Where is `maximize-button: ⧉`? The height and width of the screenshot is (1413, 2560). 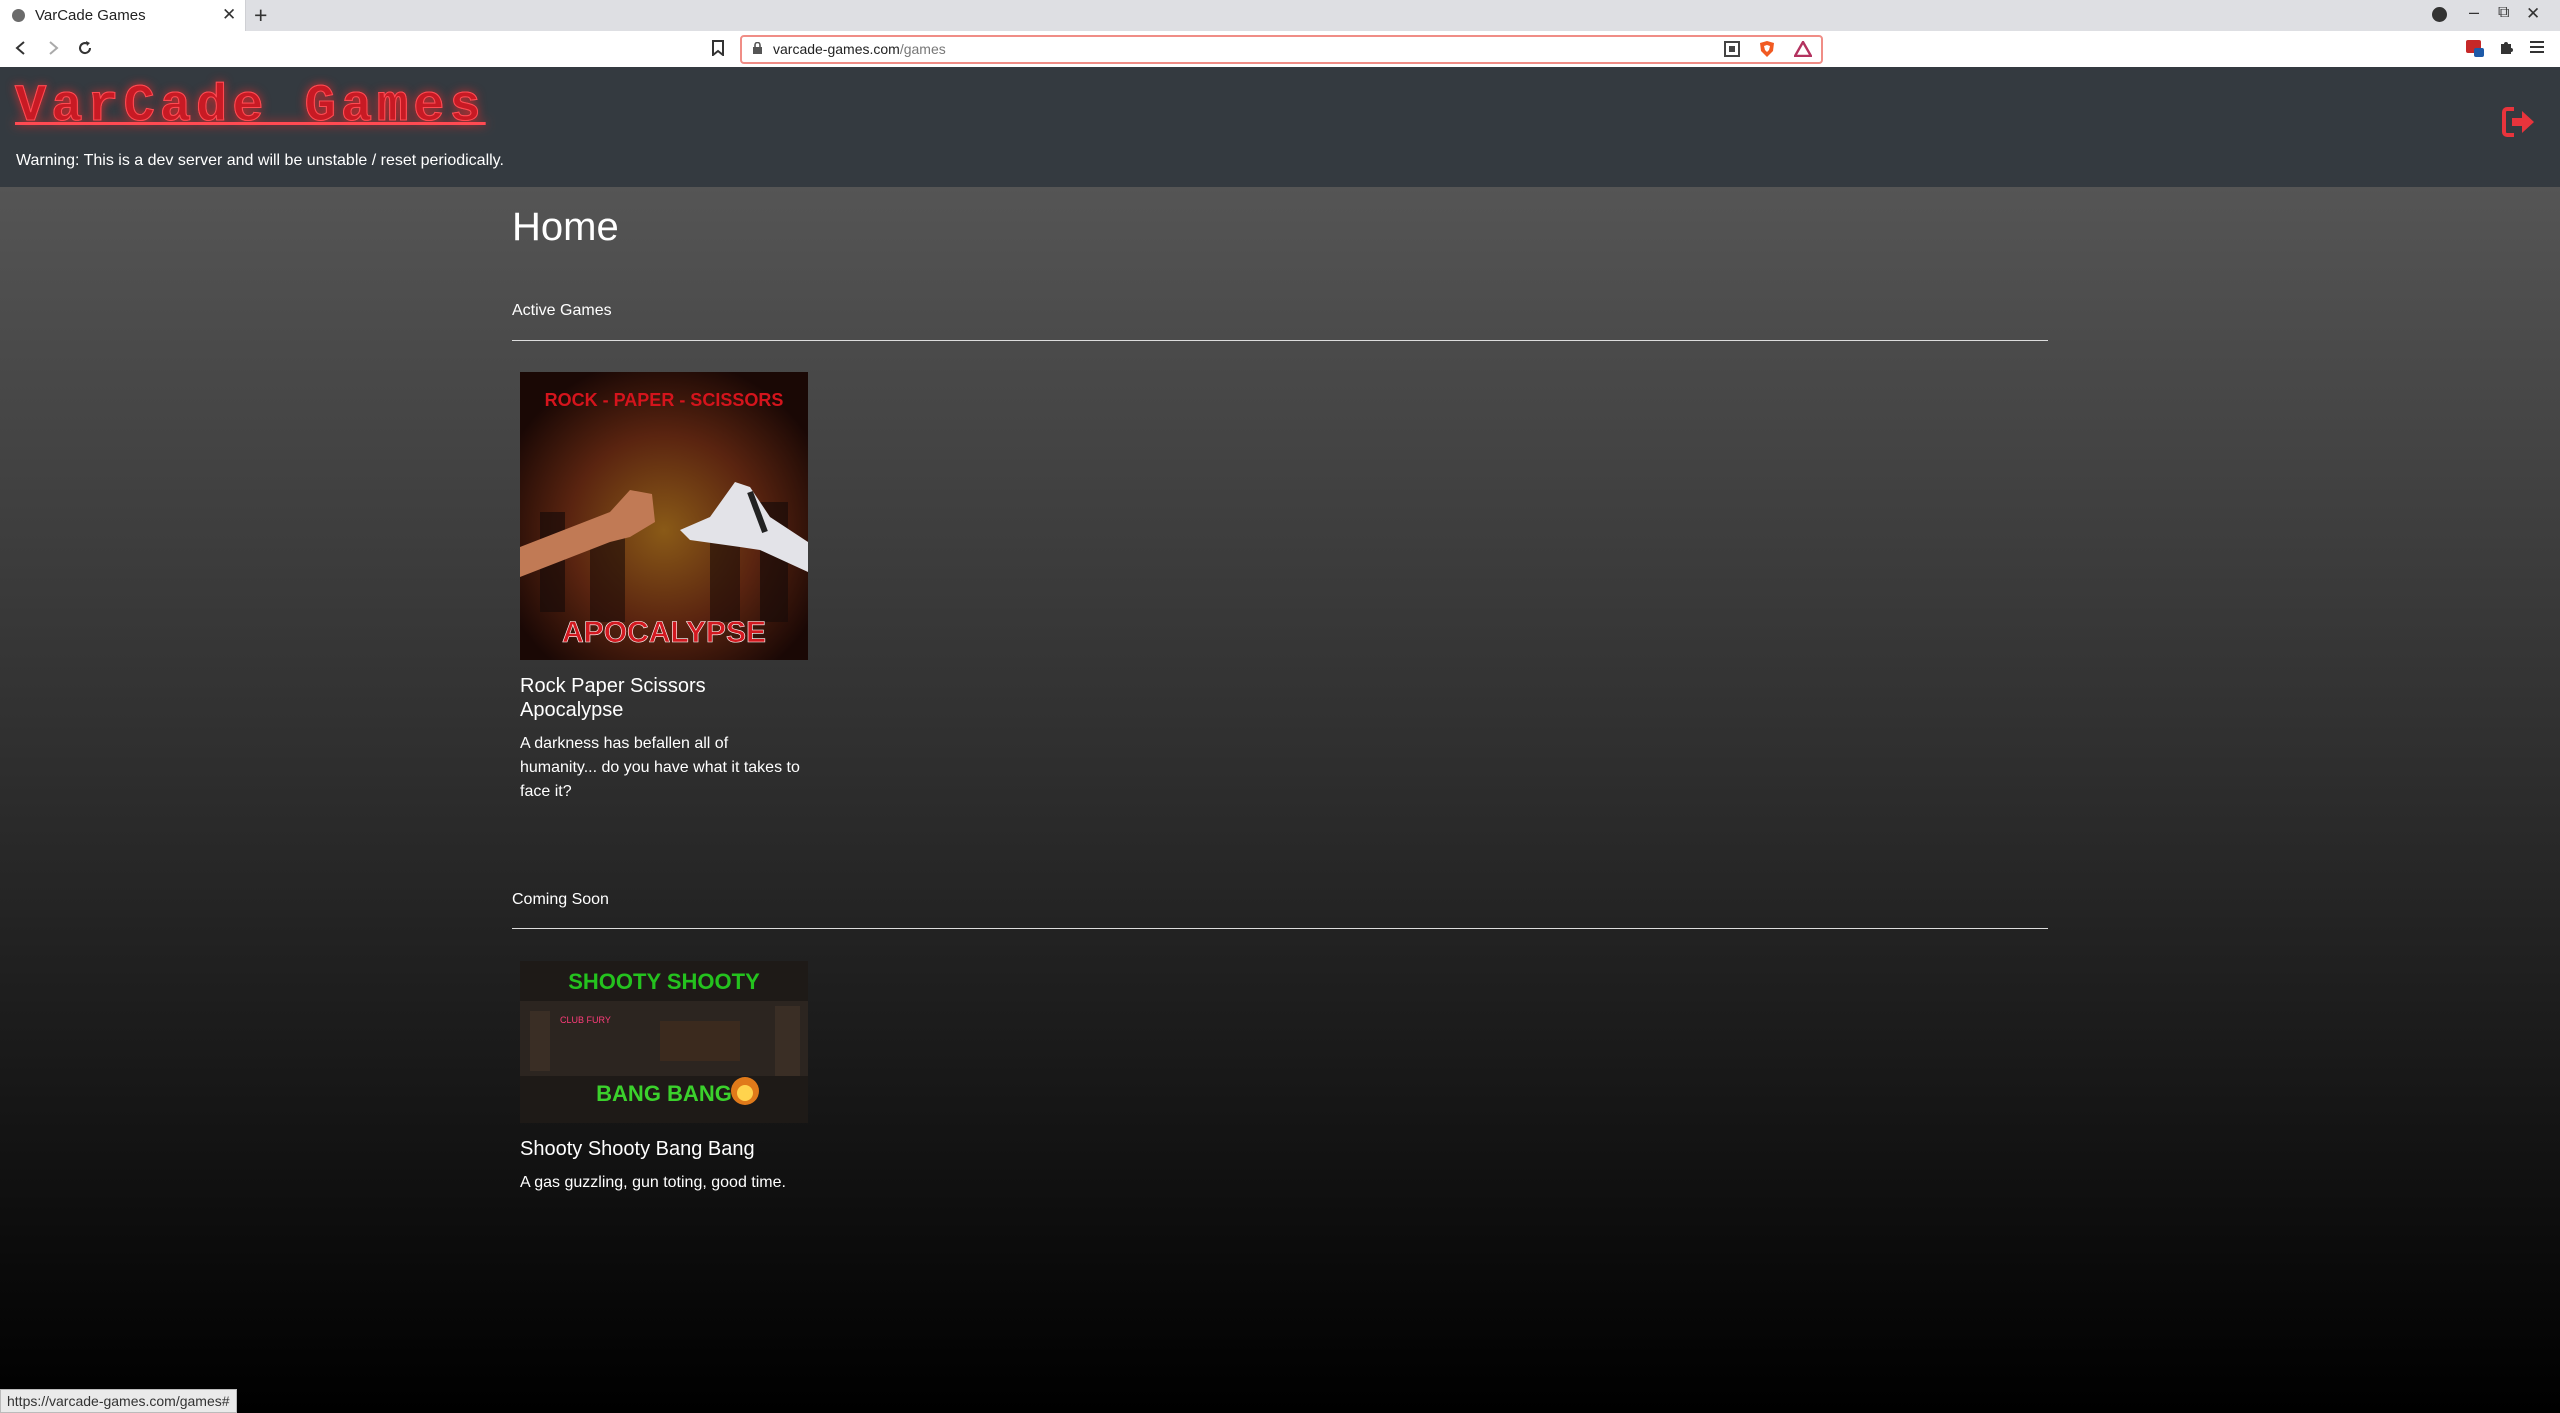
maximize-button: ⧉ is located at coordinates (2503, 13).